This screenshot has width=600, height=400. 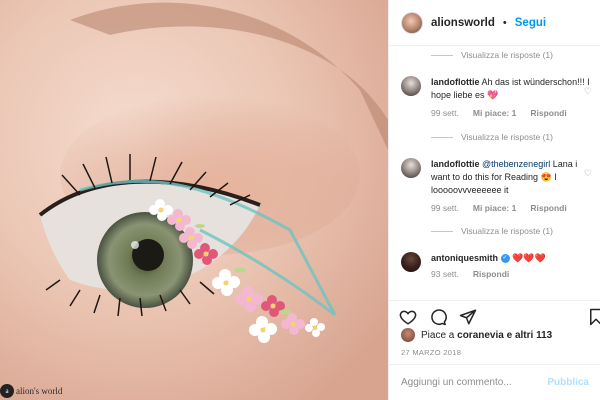 I want to click on liker-avatar, so click(x=408, y=335).